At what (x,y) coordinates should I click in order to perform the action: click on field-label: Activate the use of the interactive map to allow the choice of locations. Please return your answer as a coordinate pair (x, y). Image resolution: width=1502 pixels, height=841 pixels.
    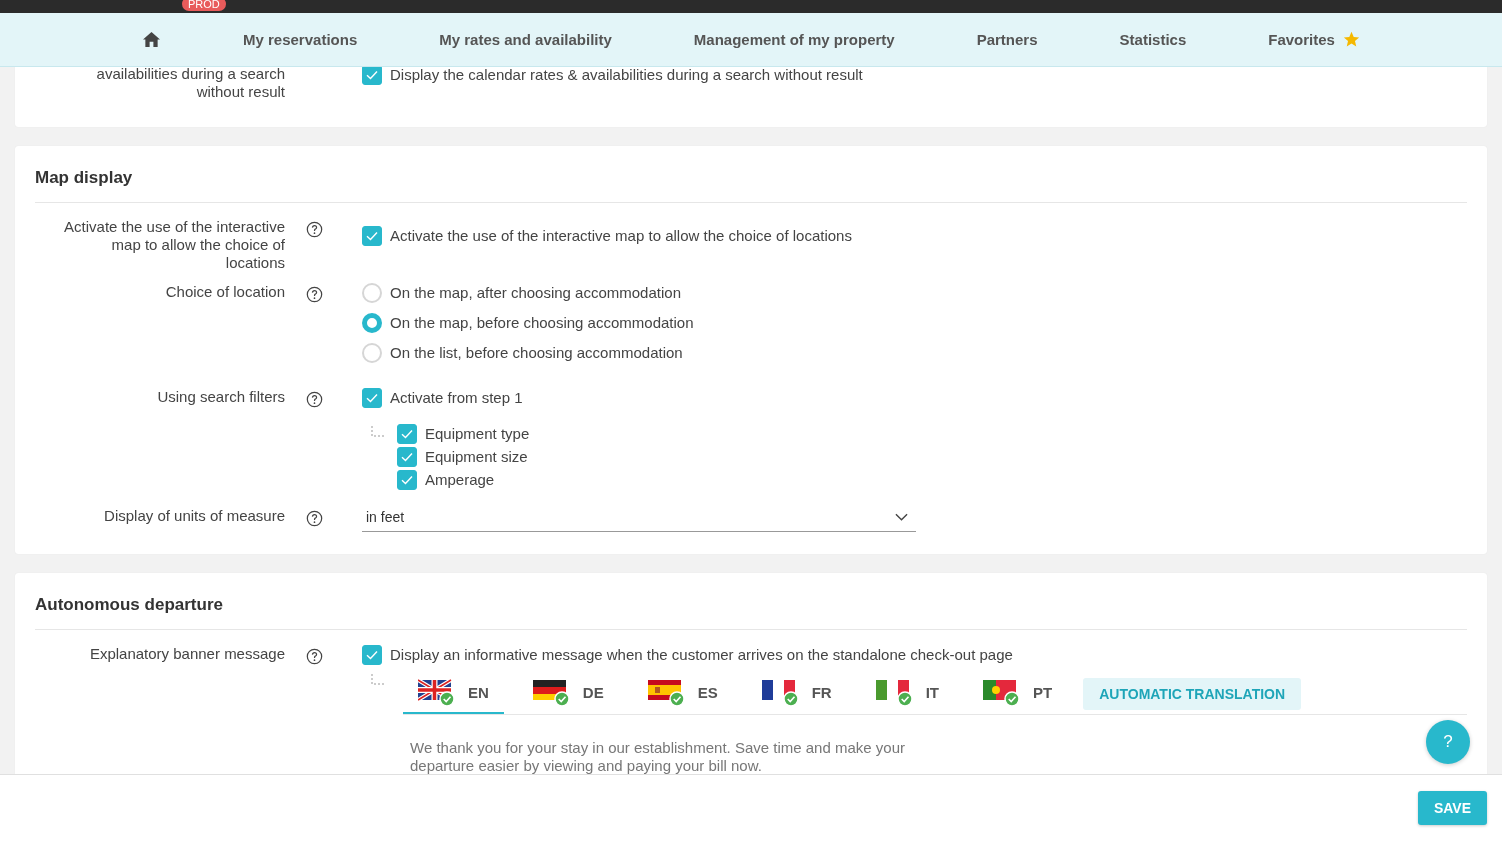
    Looking at the image, I should click on (174, 245).